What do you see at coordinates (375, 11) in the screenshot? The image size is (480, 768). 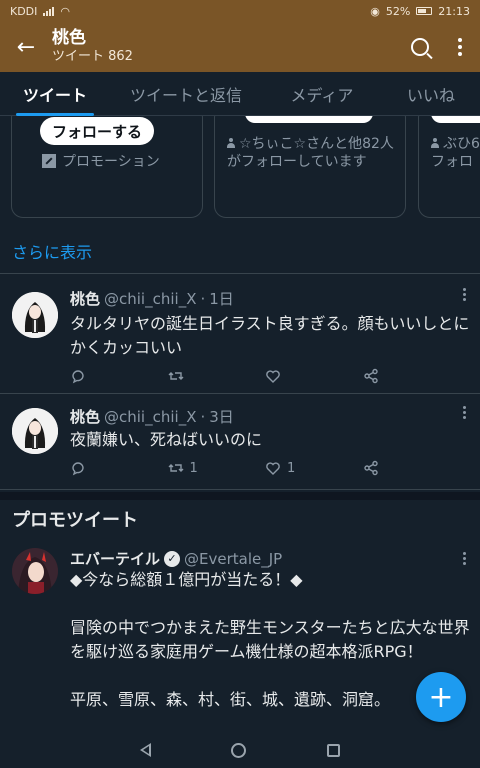 I see `eye-comfort-icon: ◉` at bounding box center [375, 11].